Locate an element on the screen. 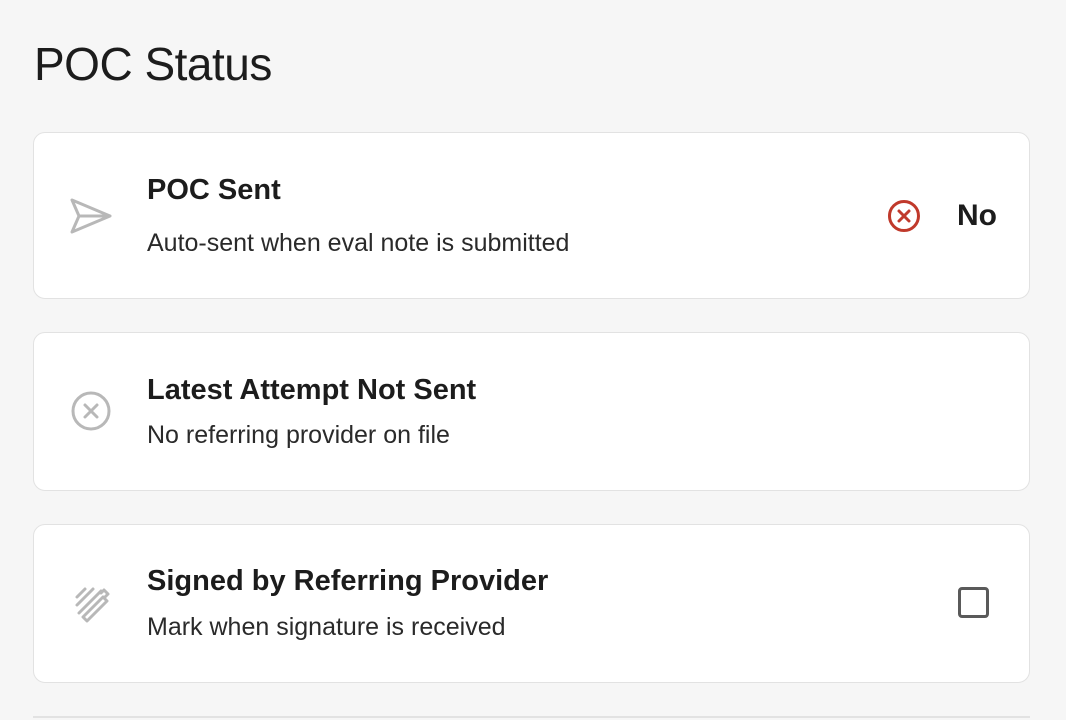 The height and width of the screenshot is (720, 1066). page-title: POC Status is located at coordinates (153, 64).